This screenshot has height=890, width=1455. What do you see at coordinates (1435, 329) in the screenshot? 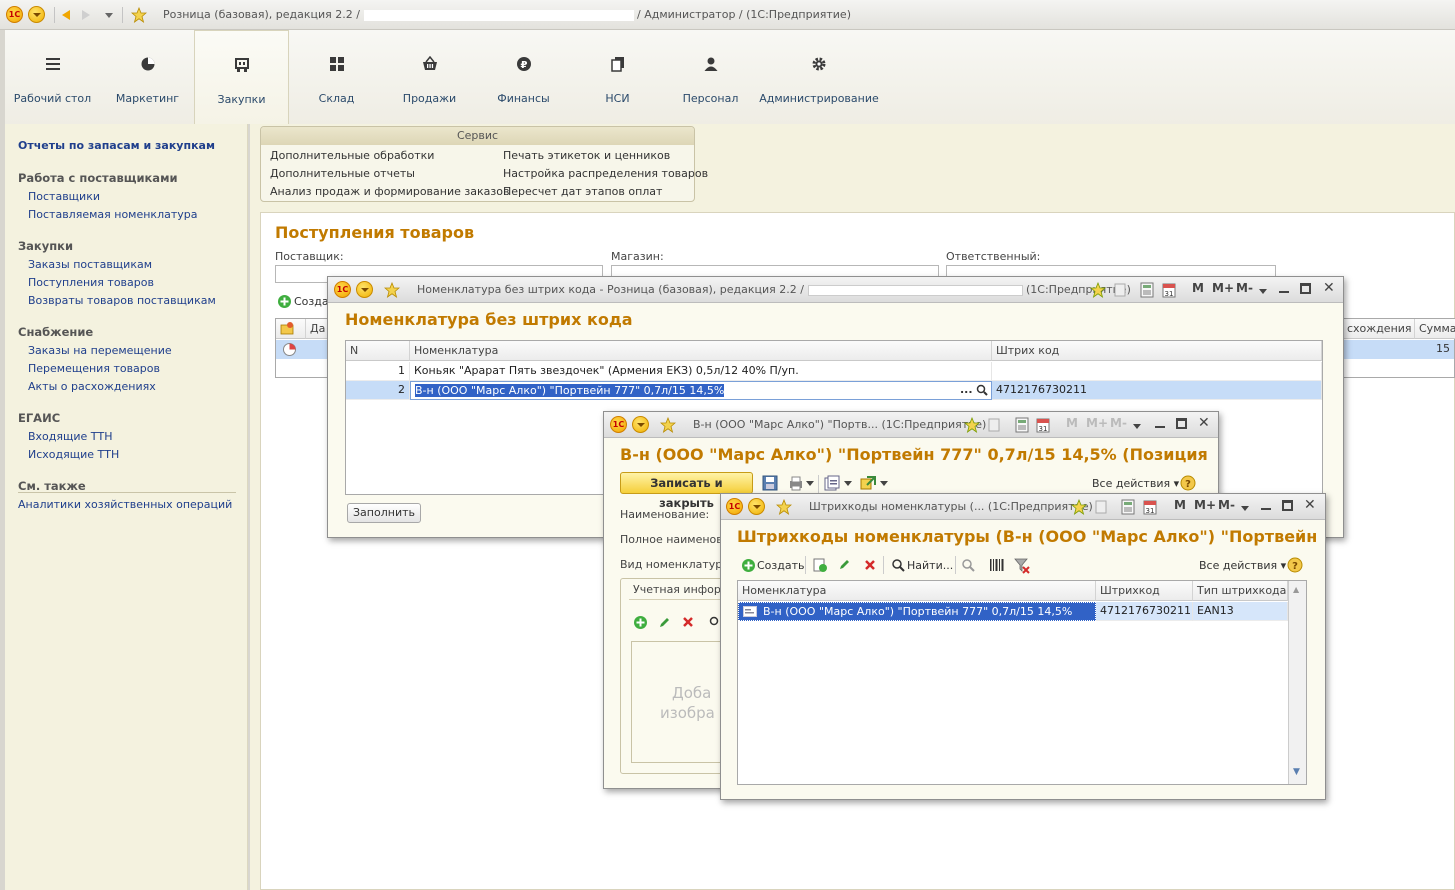
I see `table-header-sum: Сумма` at bounding box center [1435, 329].